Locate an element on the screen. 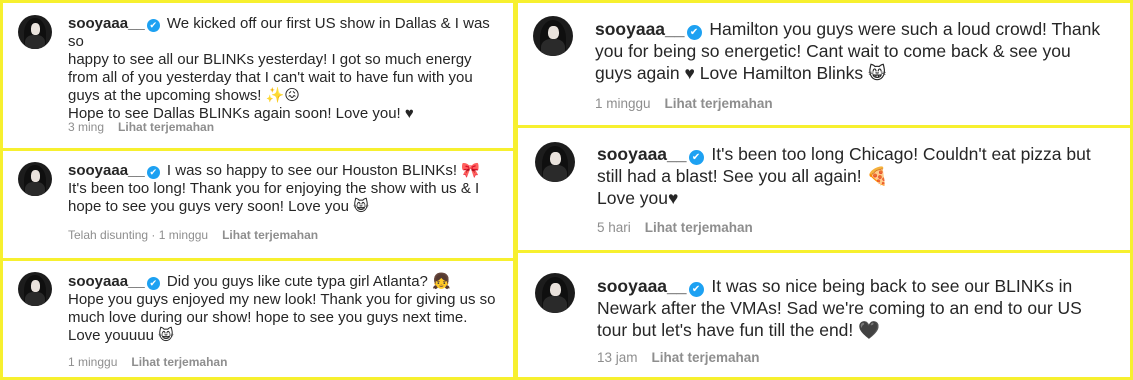  comment-meta: 13 jam Lihat terjemahan is located at coordinates (678, 357).